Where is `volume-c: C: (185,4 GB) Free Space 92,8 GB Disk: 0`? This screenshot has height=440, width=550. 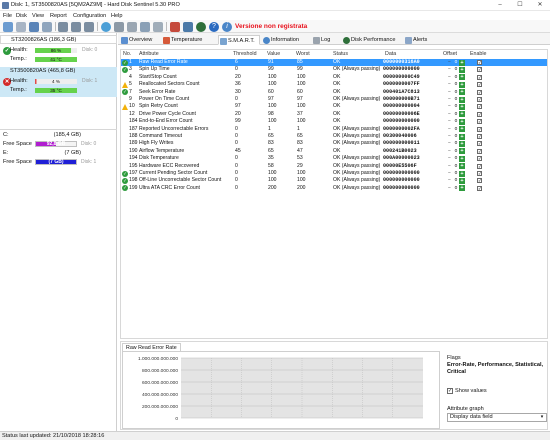
volume-c: C: (185,4 GB) Free Space 92,8 GB Disk: 0 is located at coordinates (58, 138).